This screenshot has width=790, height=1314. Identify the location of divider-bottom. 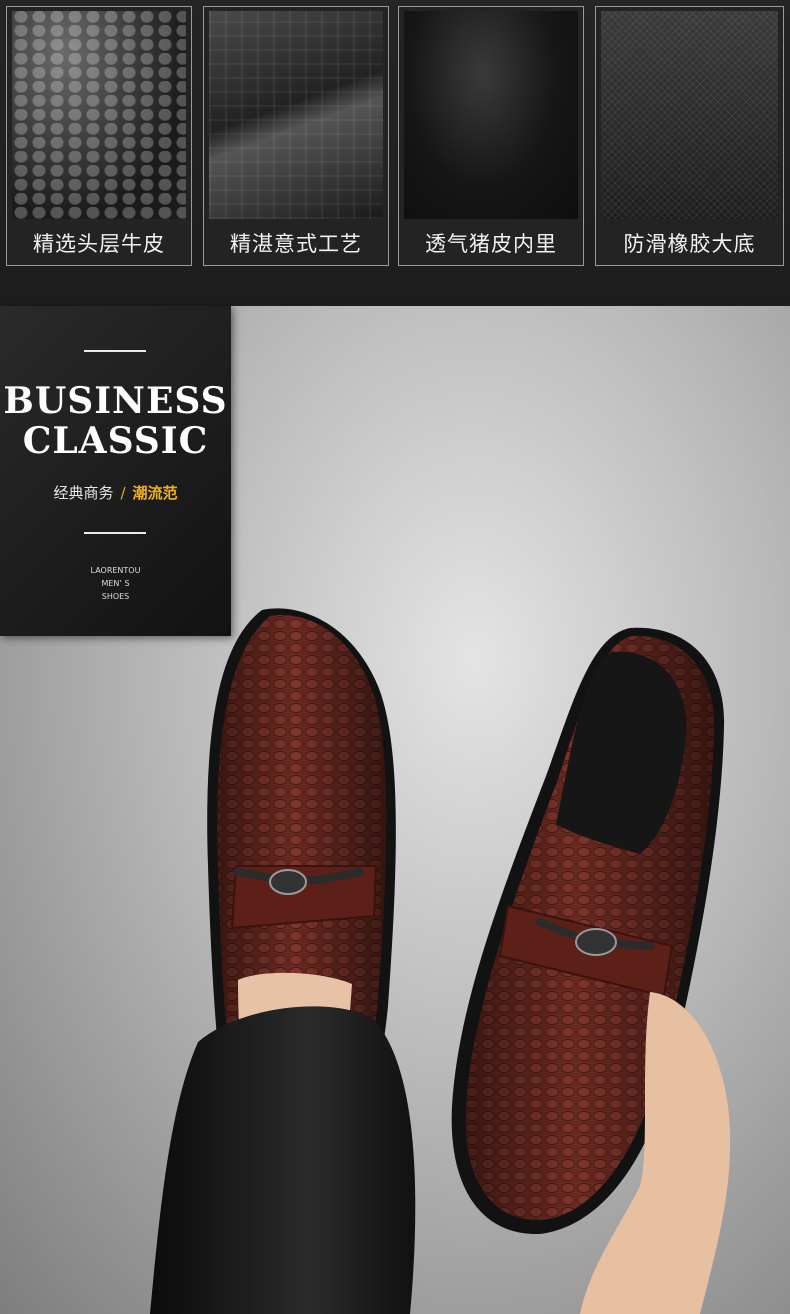
(115, 533).